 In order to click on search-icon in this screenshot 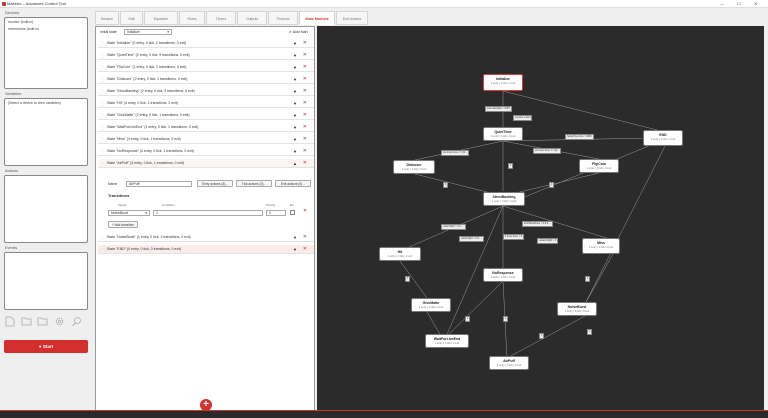, I will do `click(76, 322)`.